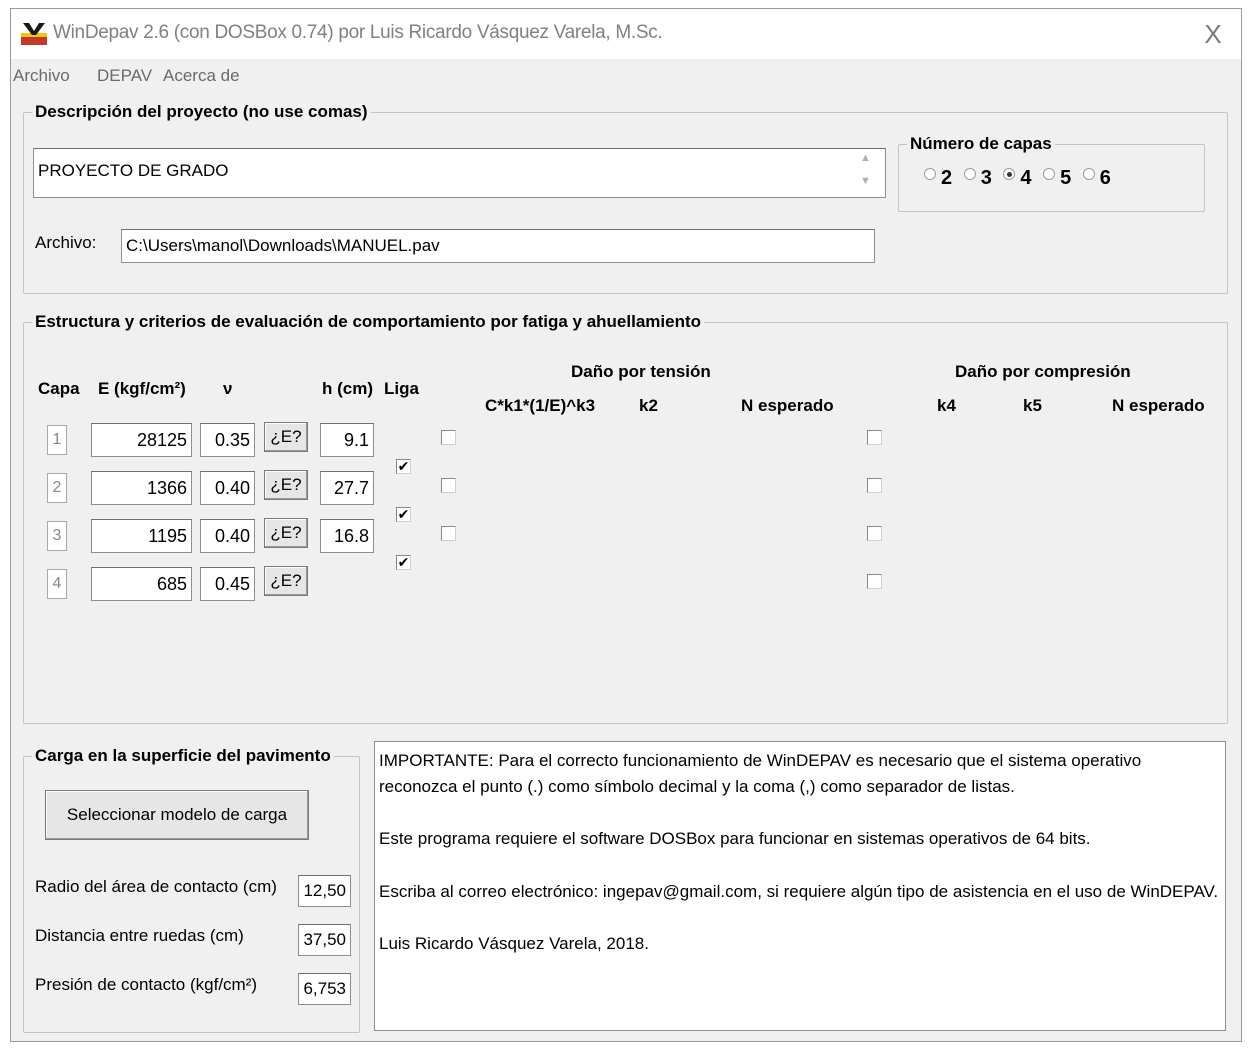 The width and height of the screenshot is (1249, 1048). What do you see at coordinates (347, 440) in the screenshot?
I see `h-input-1: 9.1` at bounding box center [347, 440].